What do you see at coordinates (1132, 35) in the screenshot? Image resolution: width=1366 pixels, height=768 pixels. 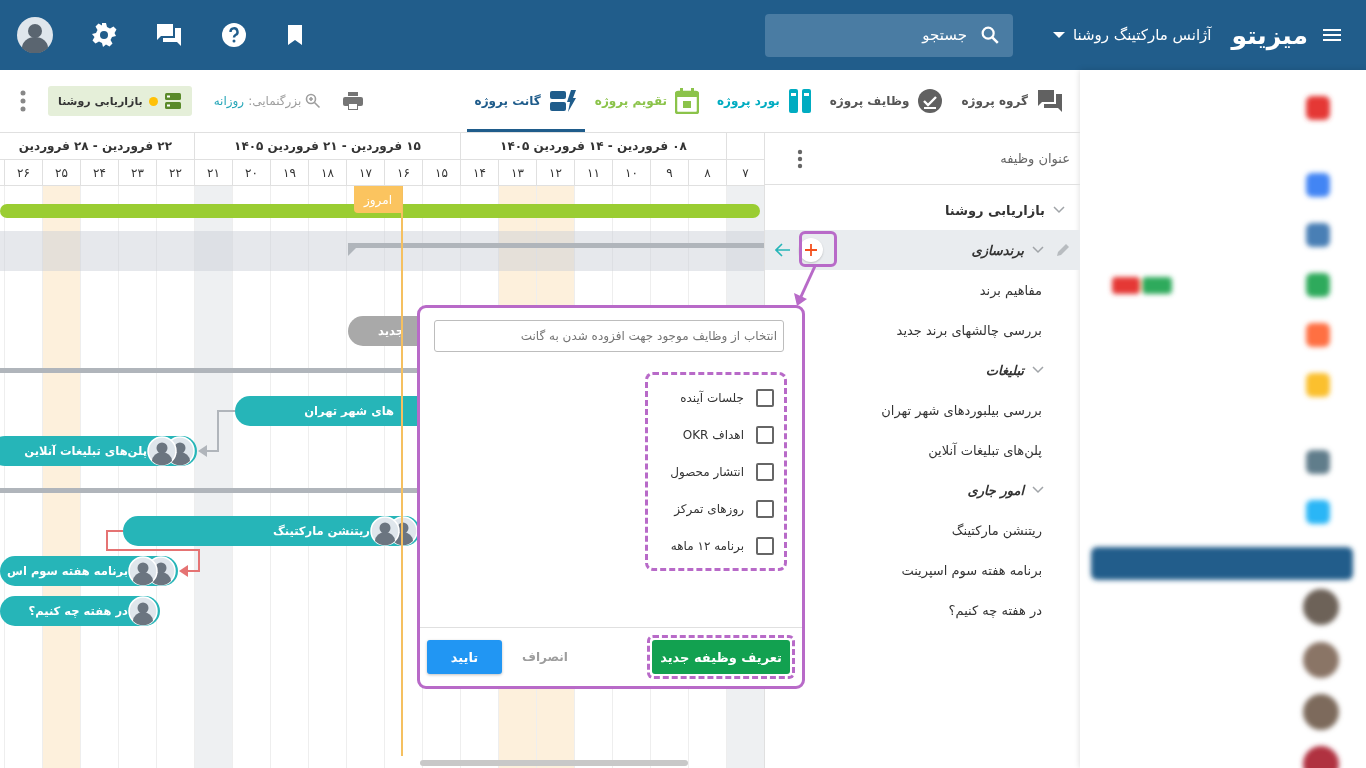 I see `organization-dropdown: آژانس مارکتینگ روشنا` at bounding box center [1132, 35].